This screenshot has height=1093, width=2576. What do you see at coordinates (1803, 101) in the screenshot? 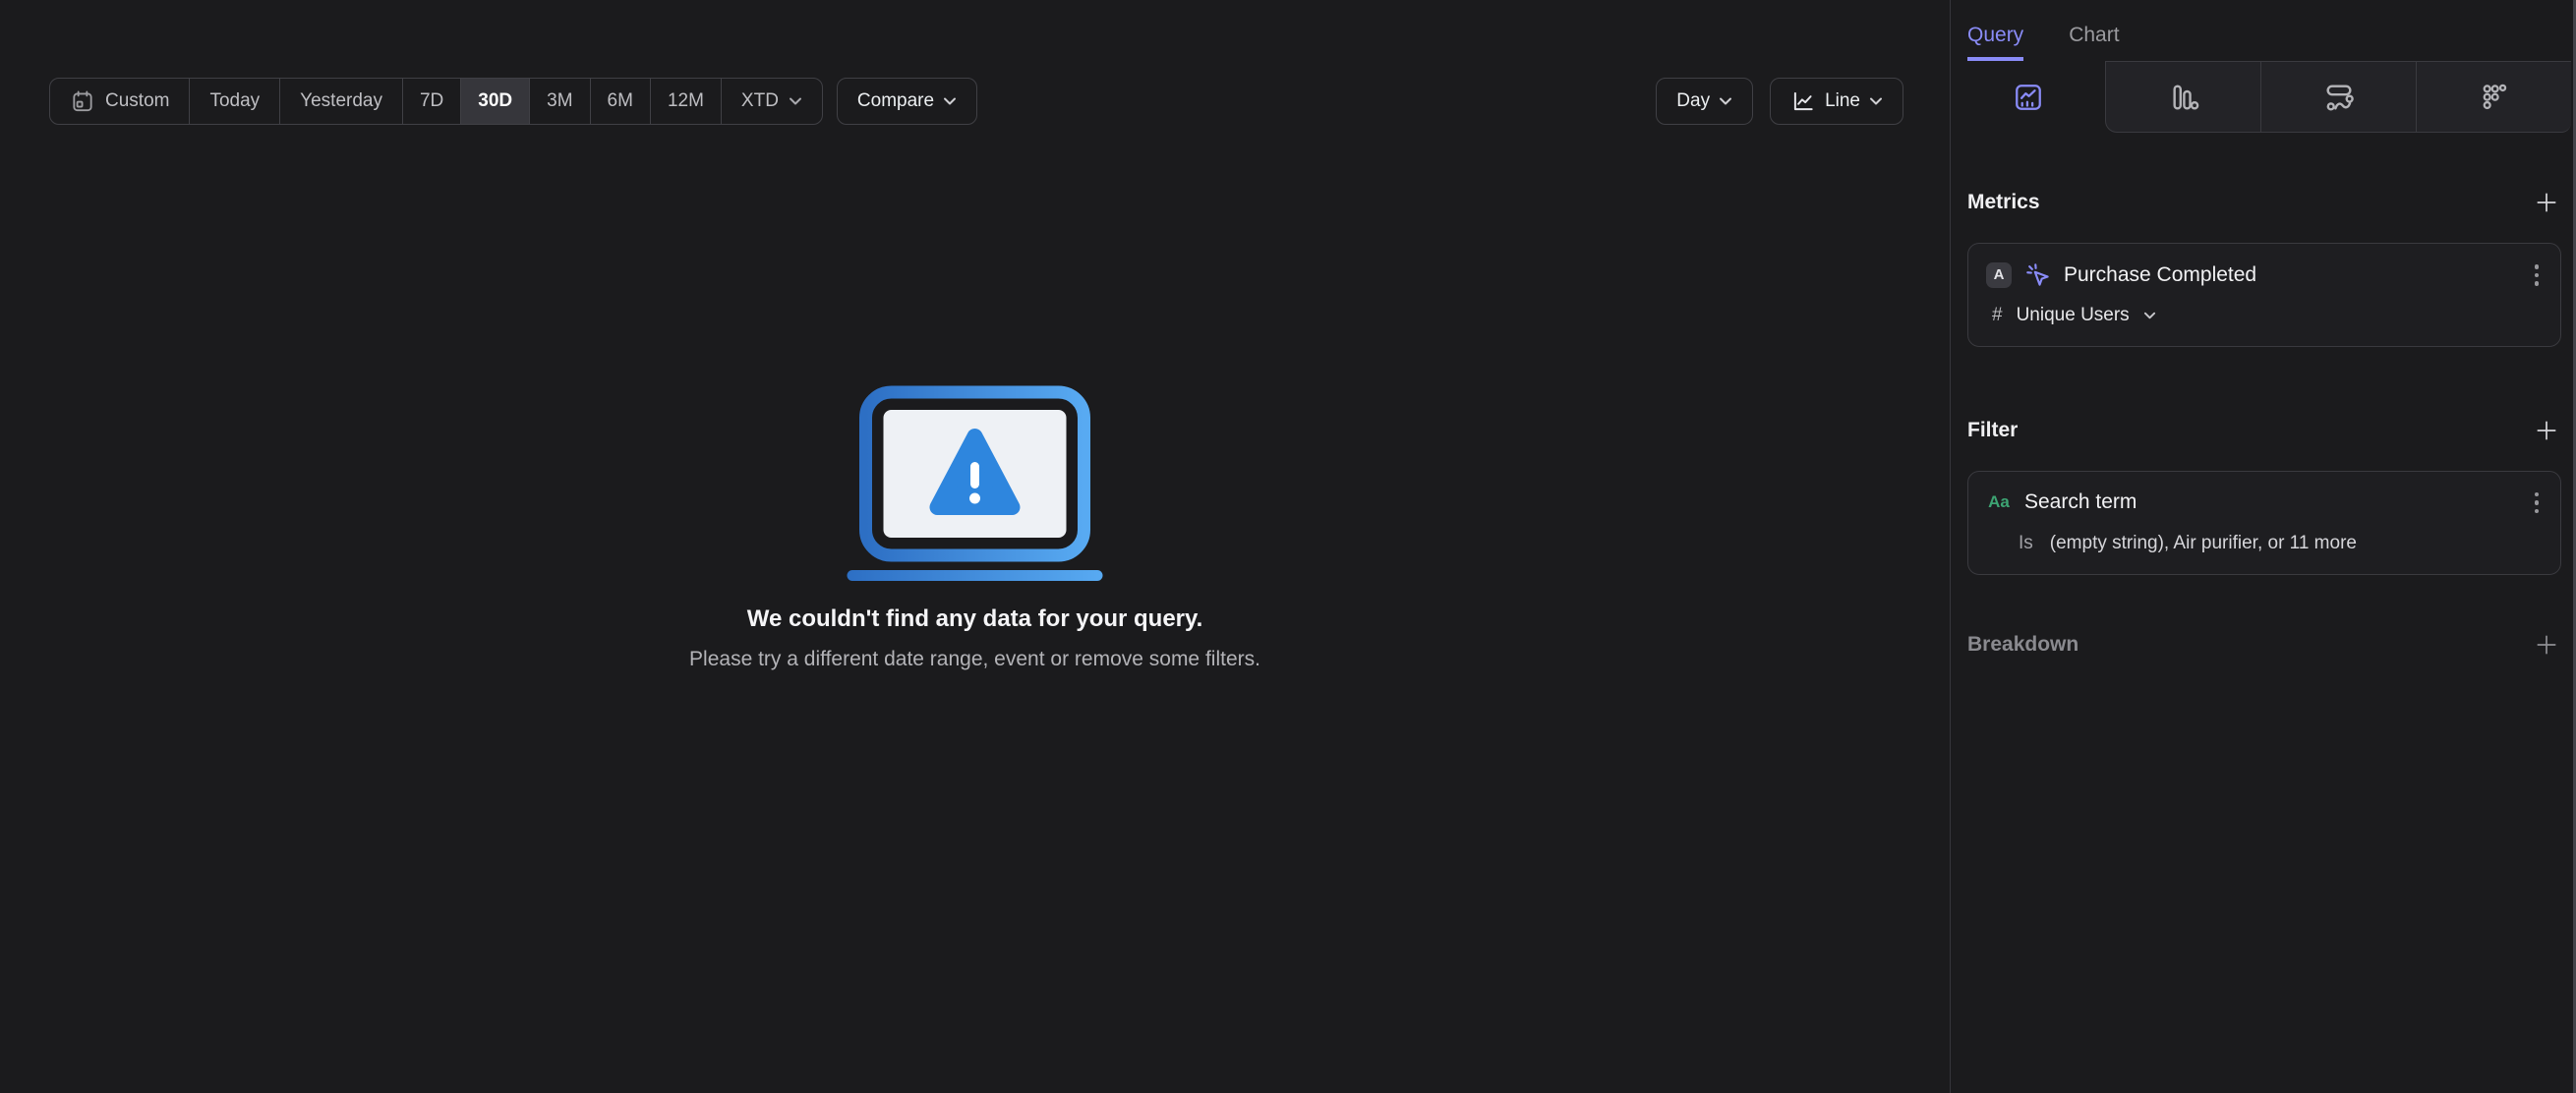
I see `line-chart-icon` at bounding box center [1803, 101].